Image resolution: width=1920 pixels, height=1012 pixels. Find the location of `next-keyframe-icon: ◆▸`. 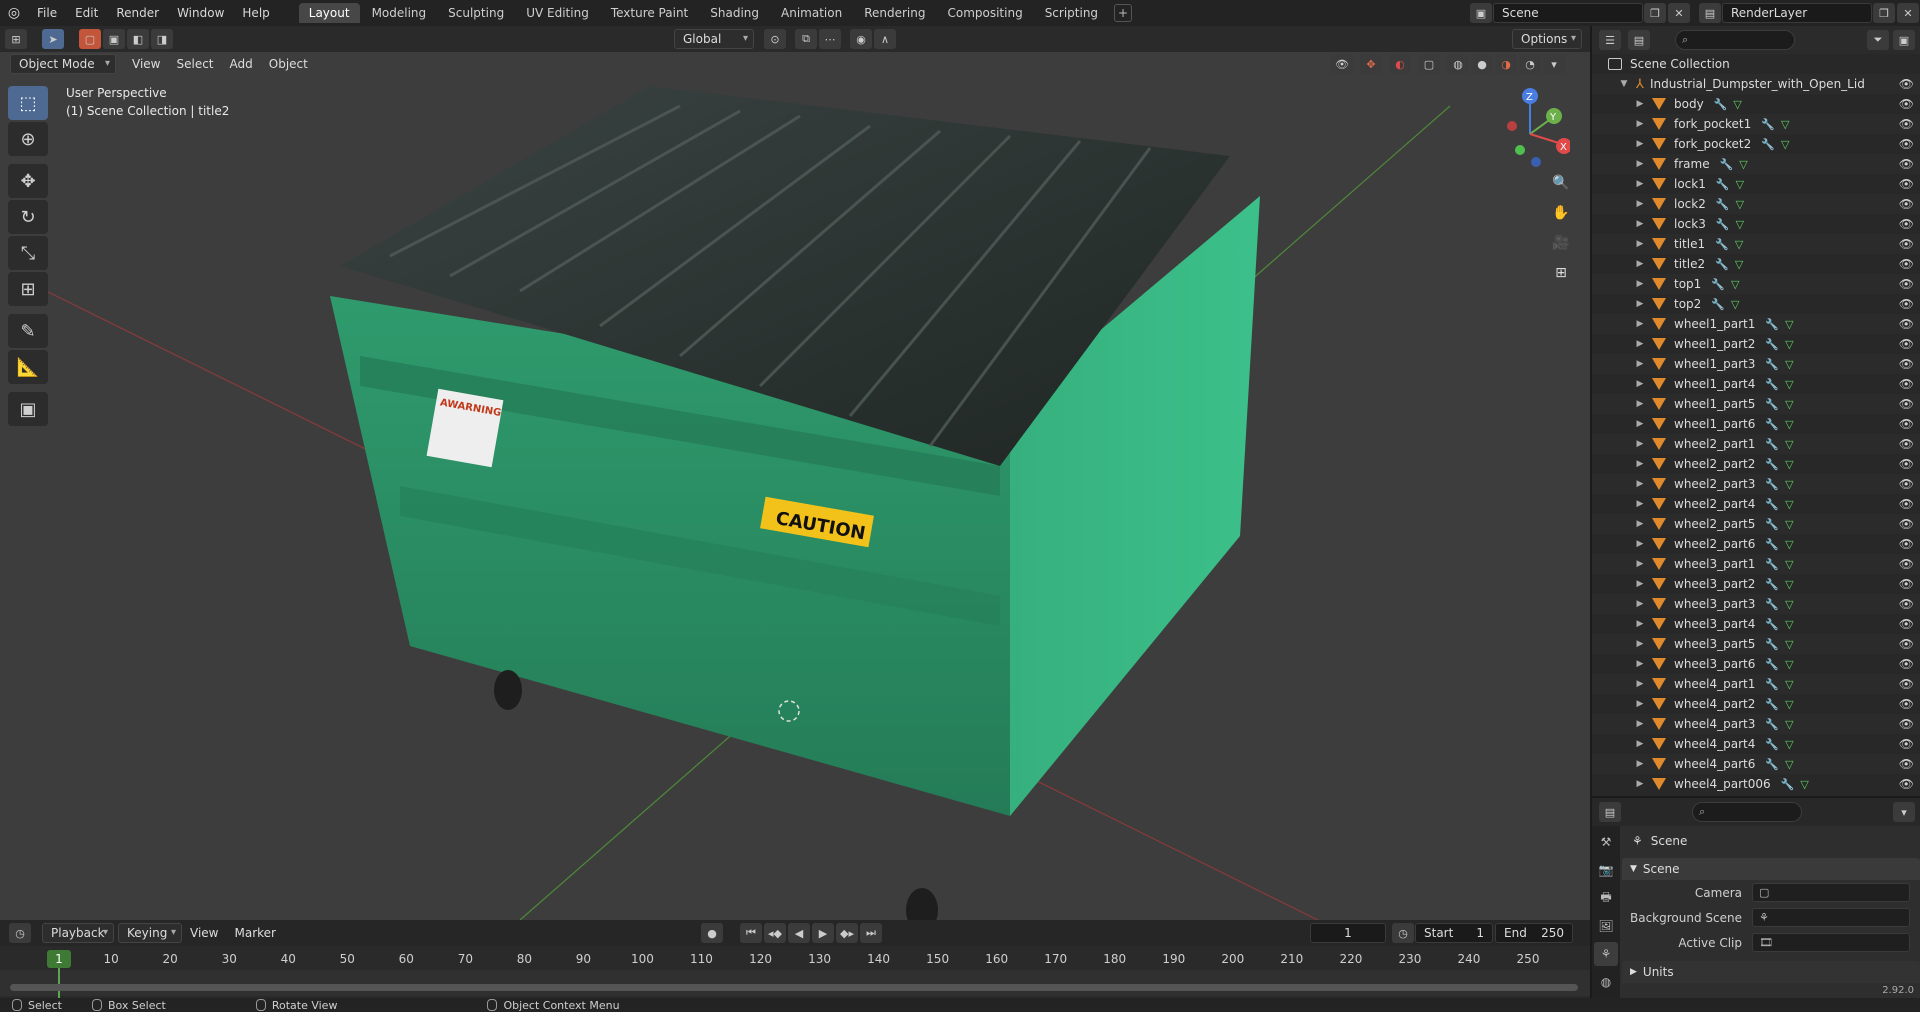

next-keyframe-icon: ◆▸ is located at coordinates (847, 933).